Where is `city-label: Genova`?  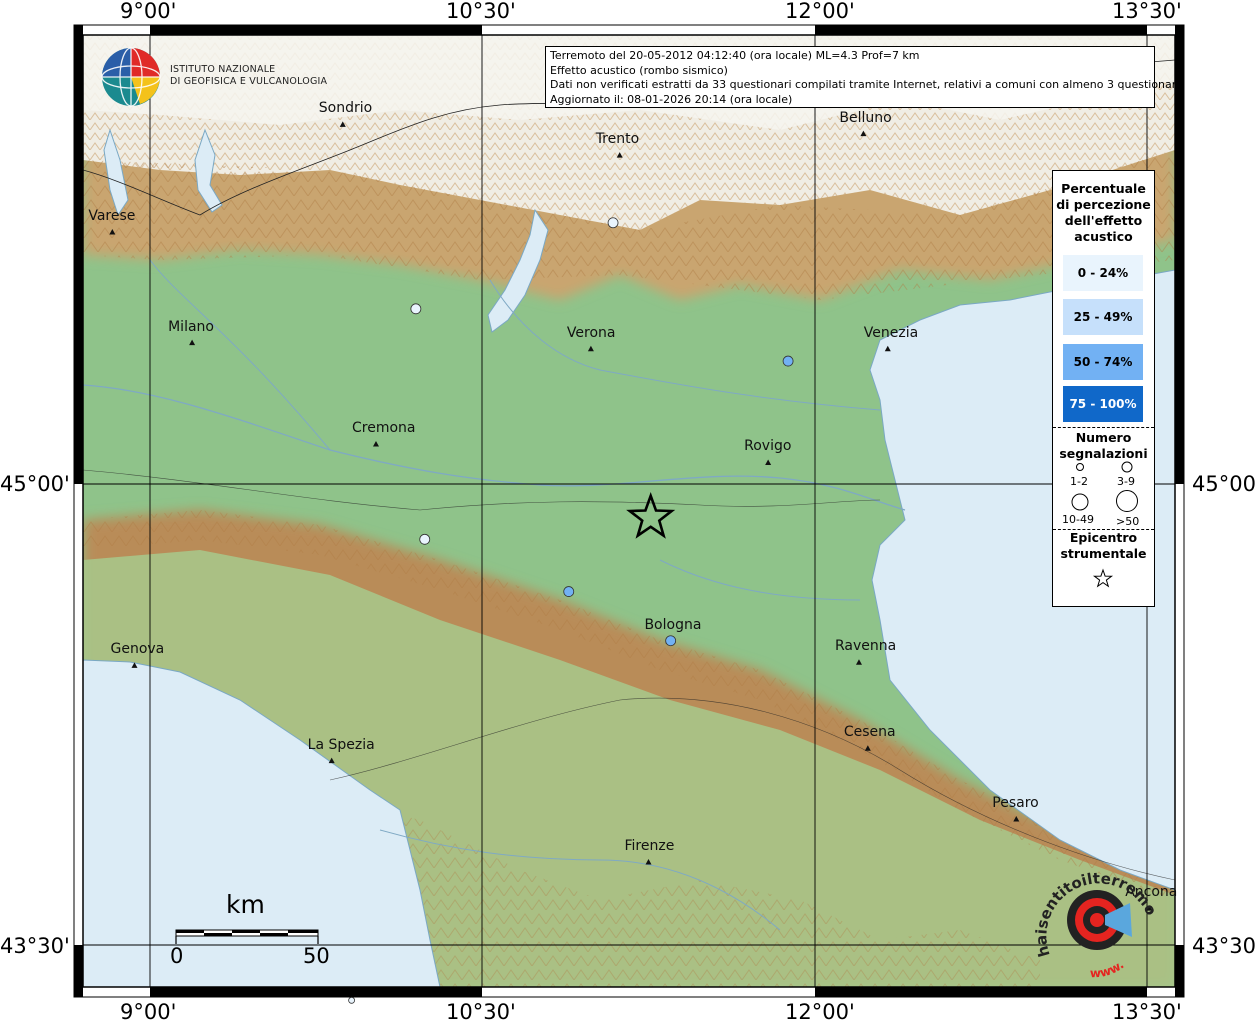
city-label: Genova is located at coordinates (137, 649).